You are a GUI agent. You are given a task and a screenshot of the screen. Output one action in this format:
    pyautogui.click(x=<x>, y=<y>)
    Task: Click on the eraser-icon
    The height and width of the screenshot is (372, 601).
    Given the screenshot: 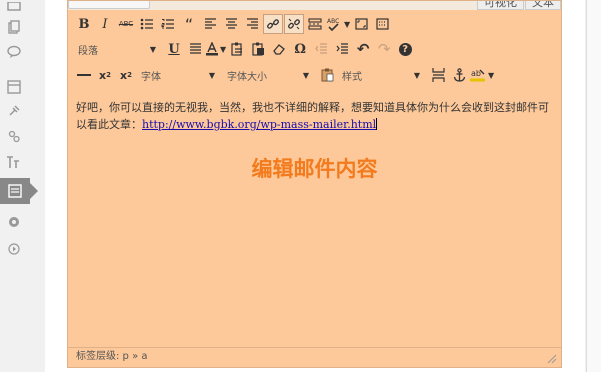 What is the action you would take?
    pyautogui.click(x=279, y=49)
    